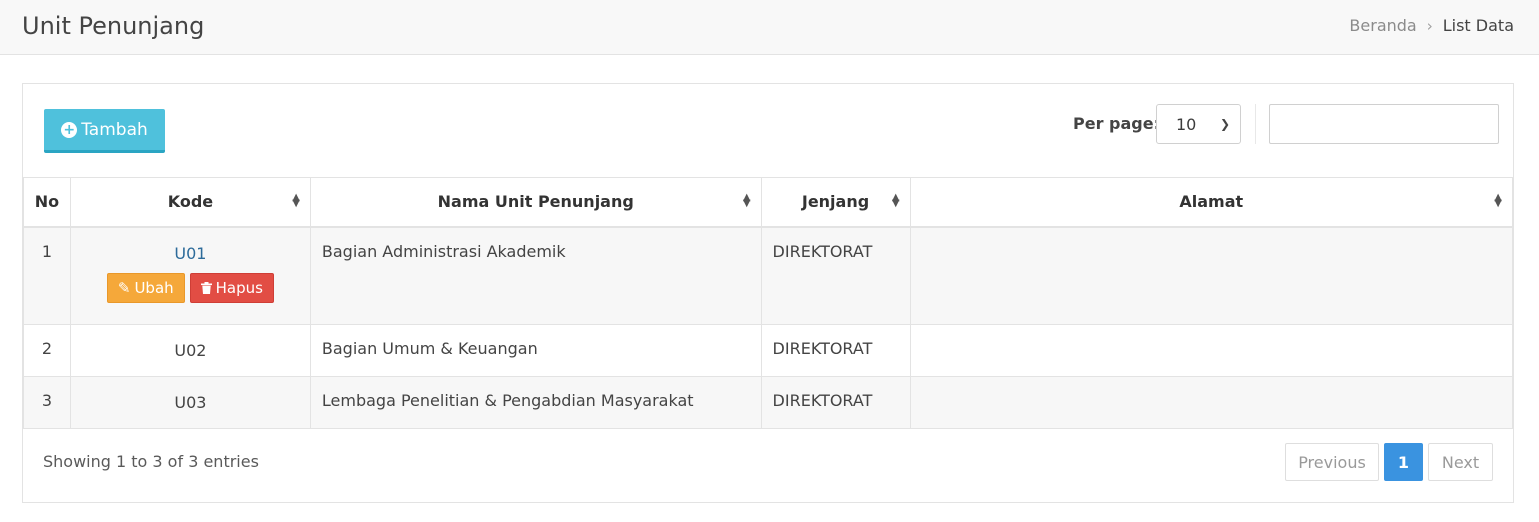  I want to click on delete-button-label: Hapus, so click(239, 287).